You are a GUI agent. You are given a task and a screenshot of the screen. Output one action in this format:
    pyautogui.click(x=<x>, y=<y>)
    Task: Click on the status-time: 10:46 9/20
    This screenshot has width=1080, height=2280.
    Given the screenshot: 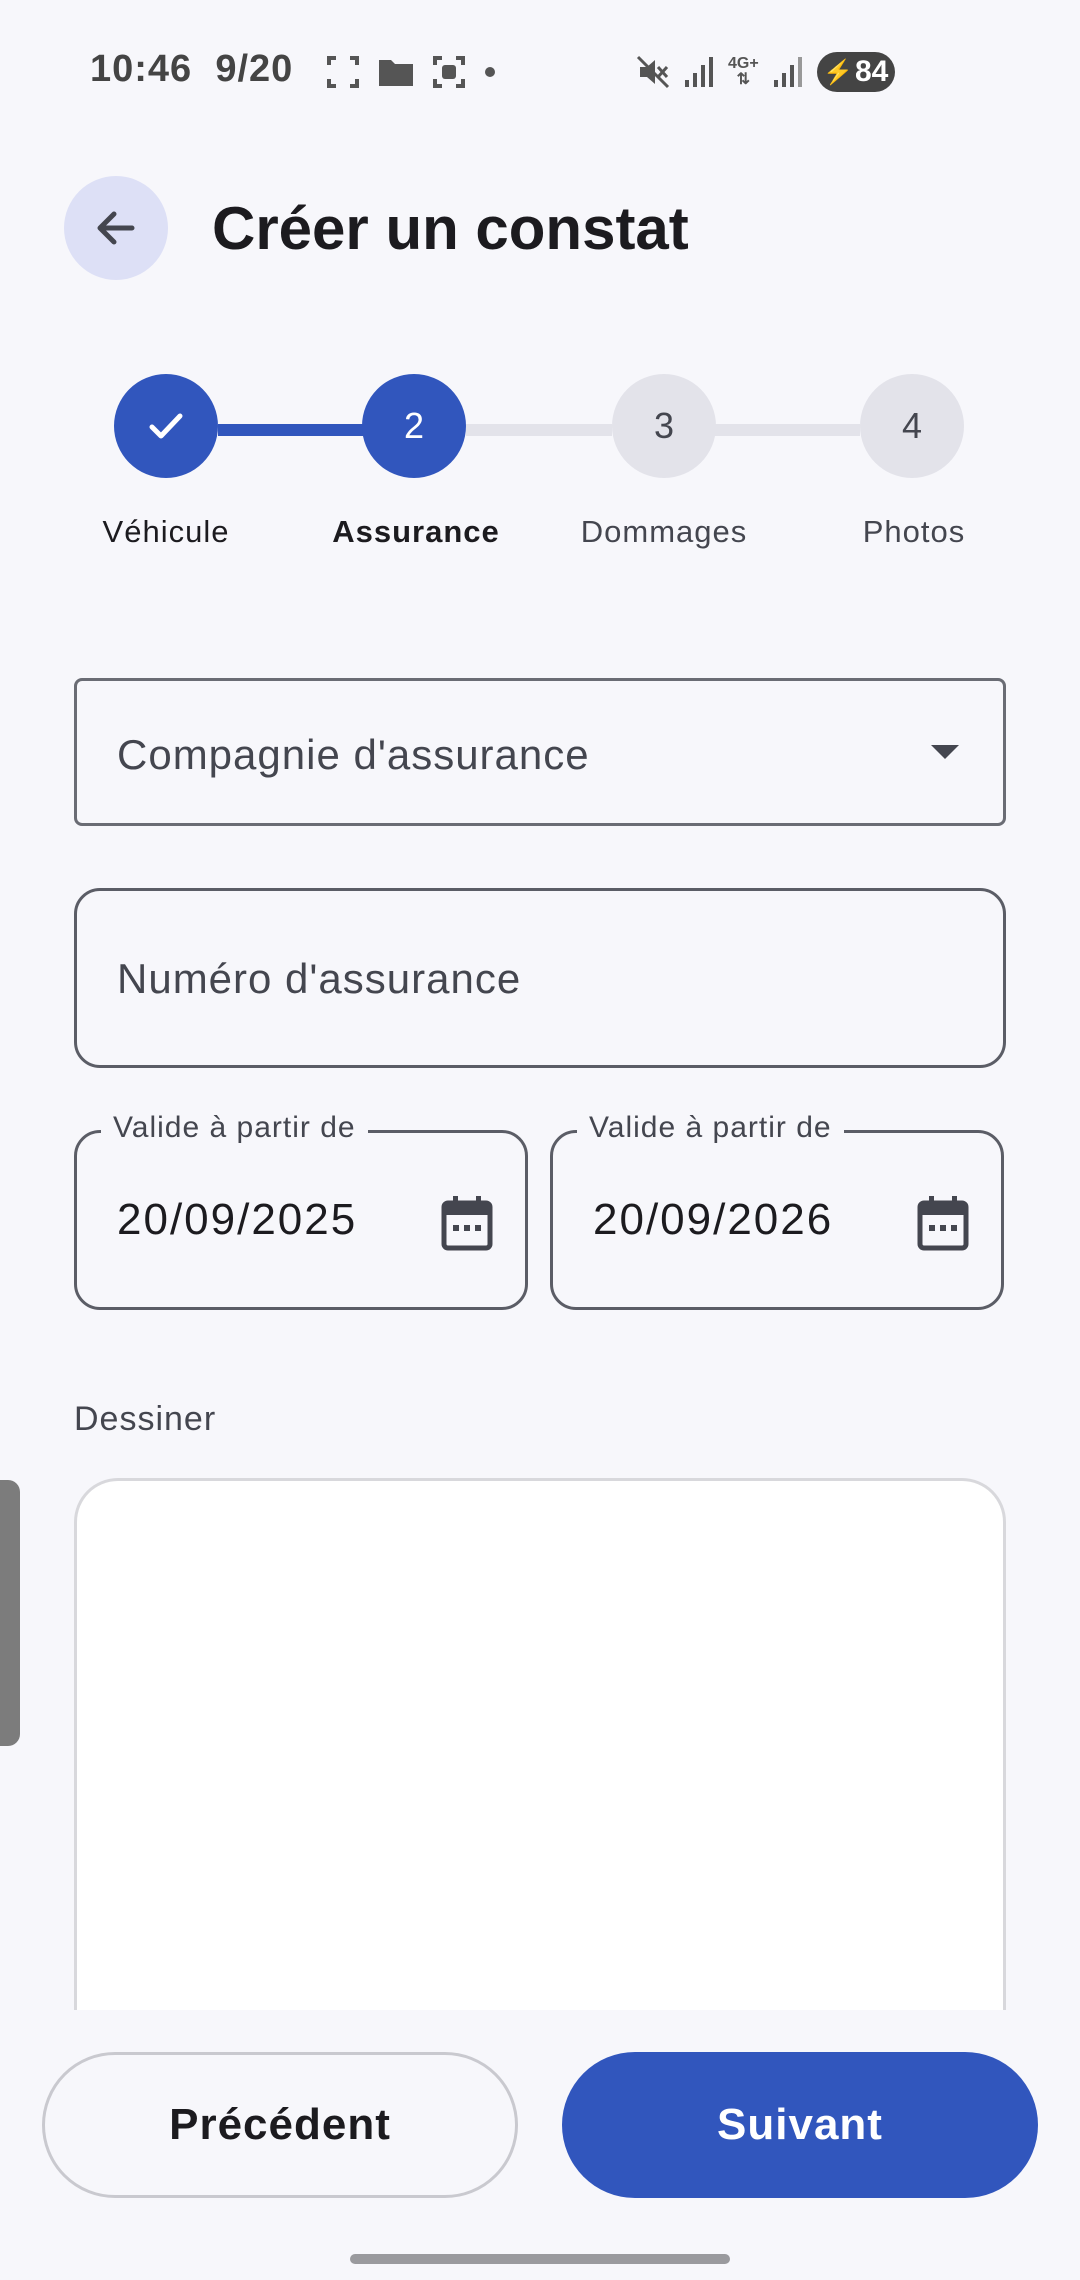 What is the action you would take?
    pyautogui.click(x=191, y=69)
    